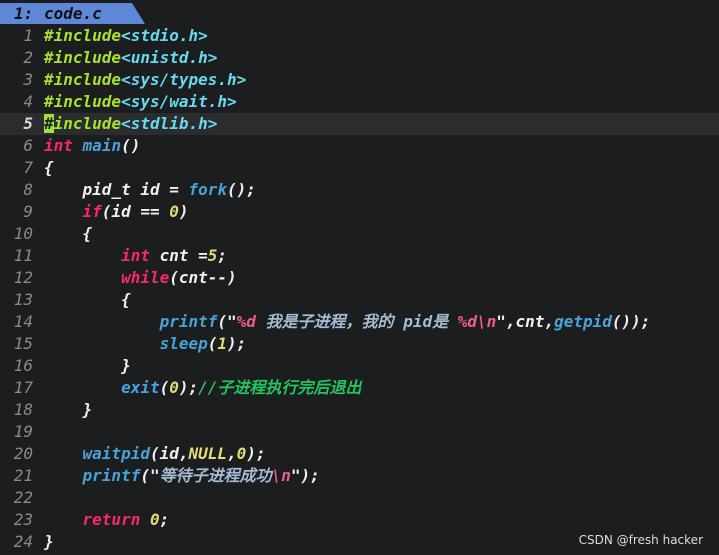 This screenshot has height=555, width=719. I want to click on line-number: 1, so click(28, 35).